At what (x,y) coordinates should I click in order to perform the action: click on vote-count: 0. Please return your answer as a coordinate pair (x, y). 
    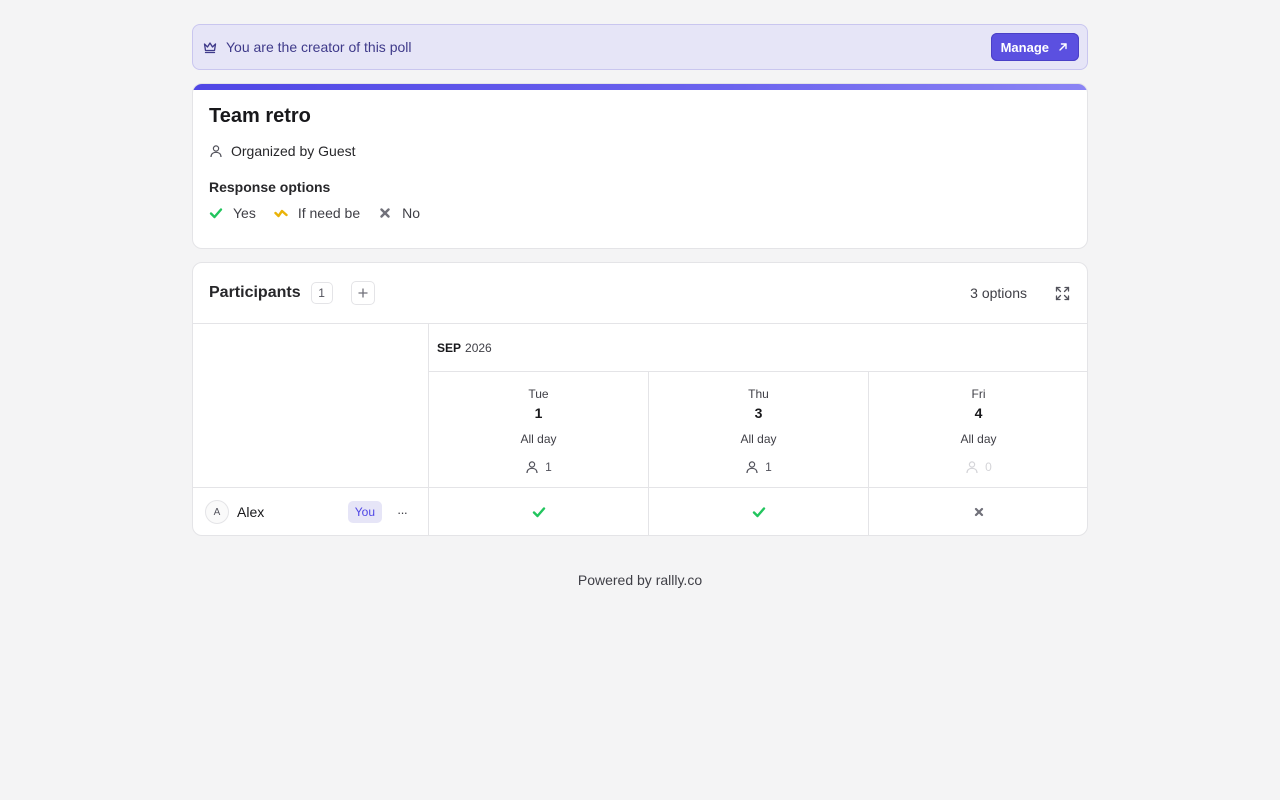
    Looking at the image, I should click on (977, 467).